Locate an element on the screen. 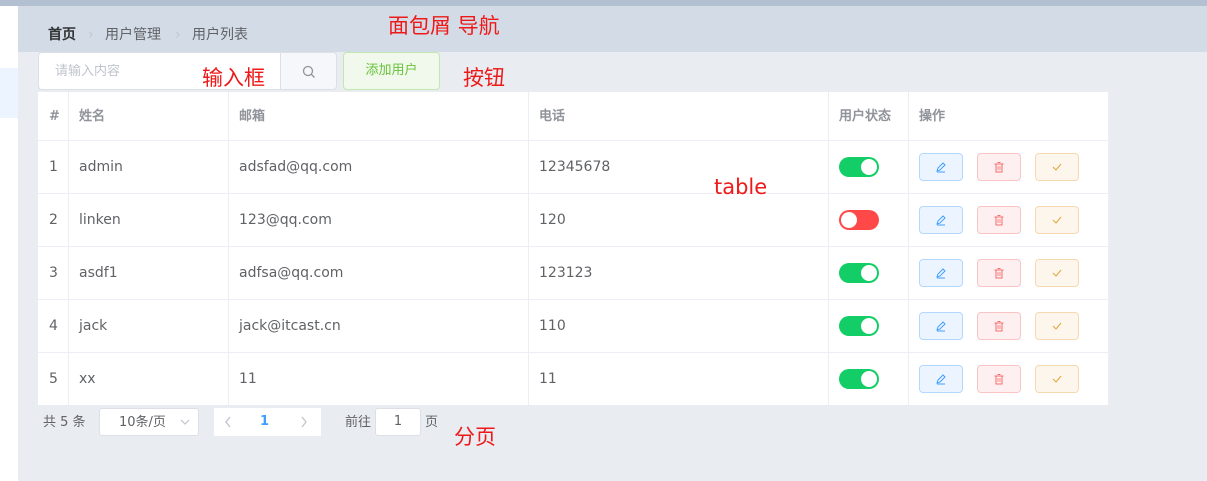 The image size is (1207, 481). row-phone: 12345678 is located at coordinates (575, 167).